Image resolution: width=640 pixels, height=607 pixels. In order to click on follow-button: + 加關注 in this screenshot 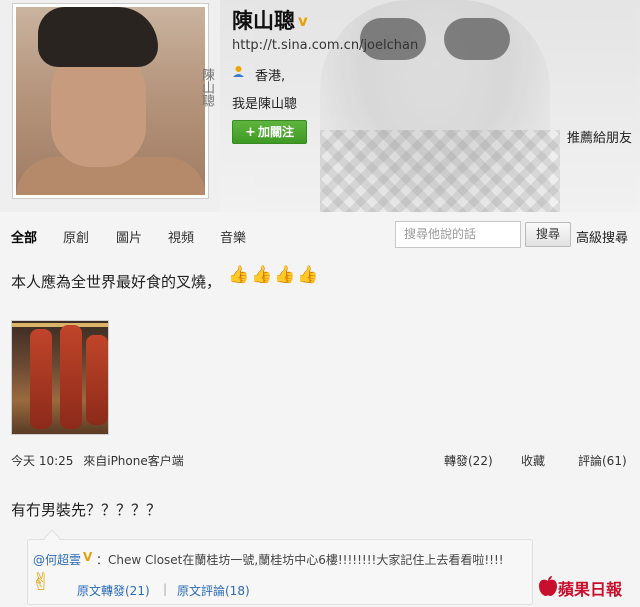, I will do `click(269, 132)`.